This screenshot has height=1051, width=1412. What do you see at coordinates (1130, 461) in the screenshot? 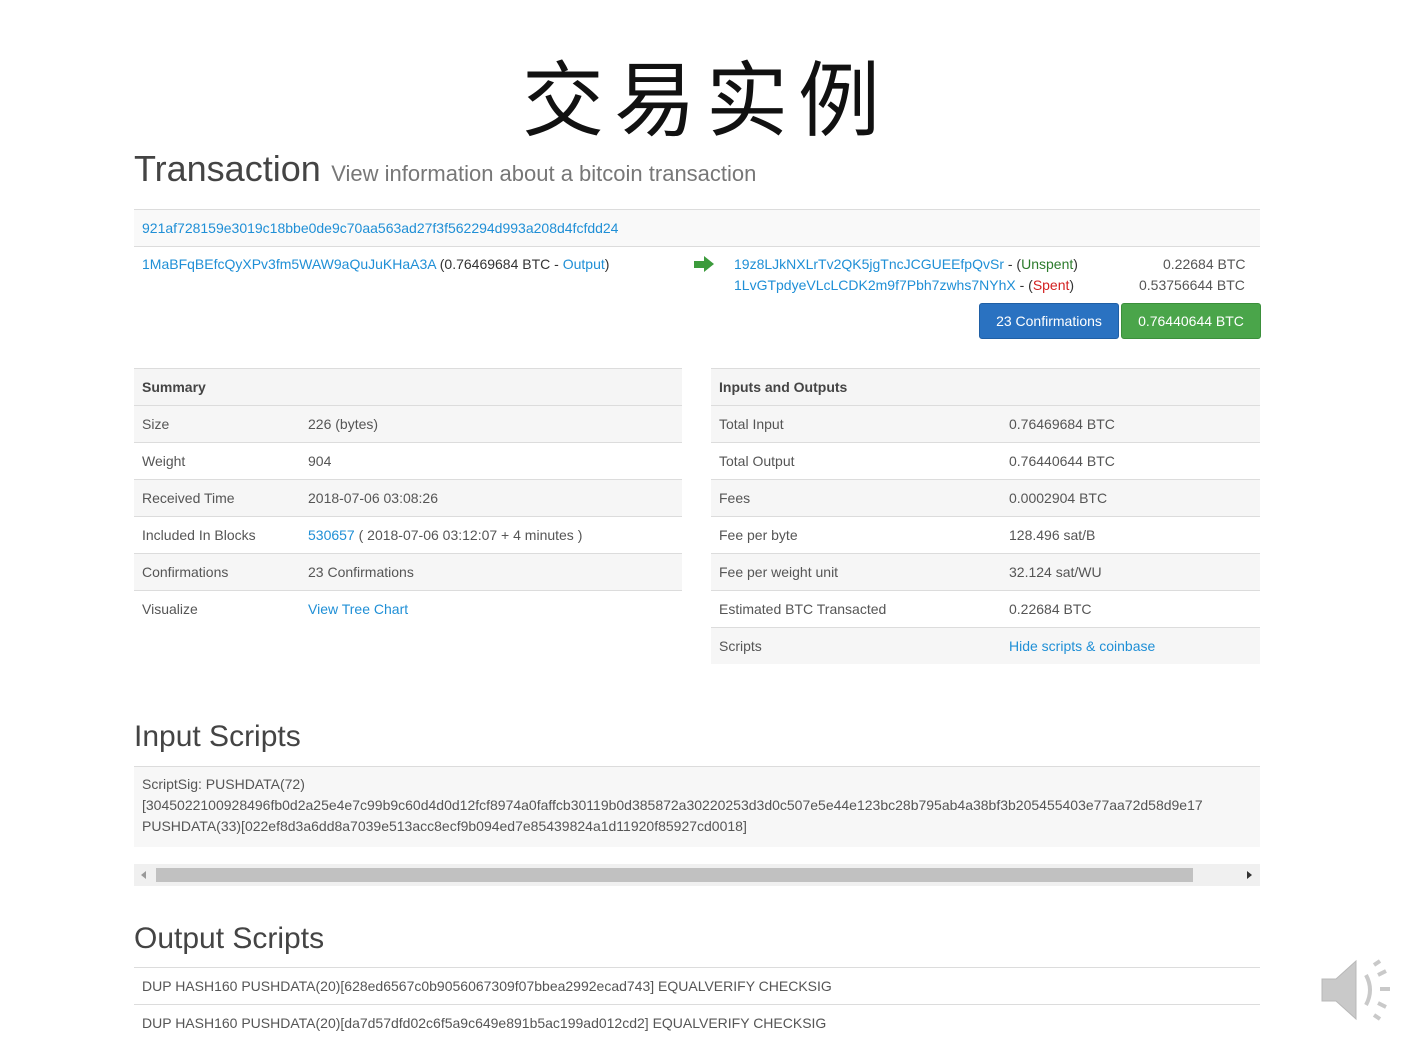
I see `io-value: 0.76440644 BTC` at bounding box center [1130, 461].